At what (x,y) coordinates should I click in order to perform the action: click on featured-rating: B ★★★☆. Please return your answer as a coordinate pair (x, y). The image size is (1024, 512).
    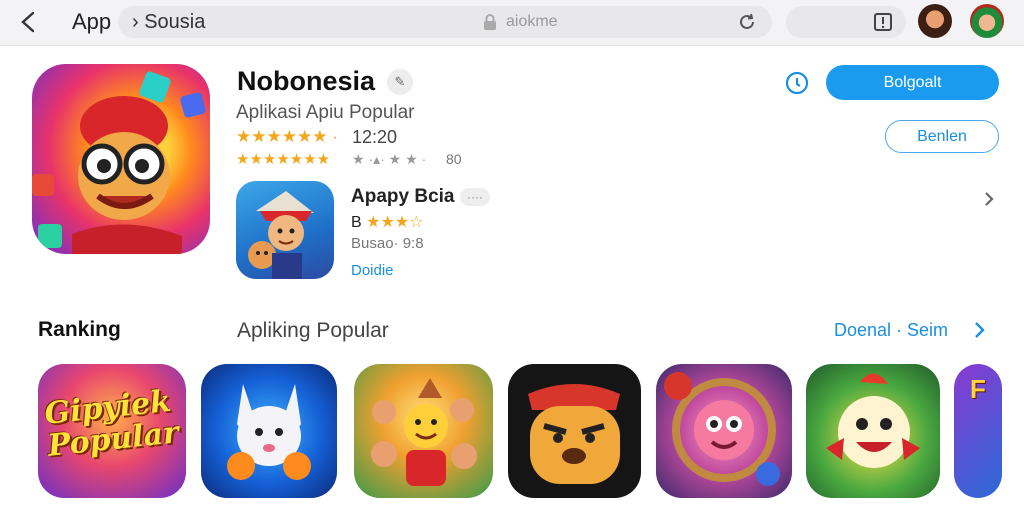
    Looking at the image, I should click on (387, 222).